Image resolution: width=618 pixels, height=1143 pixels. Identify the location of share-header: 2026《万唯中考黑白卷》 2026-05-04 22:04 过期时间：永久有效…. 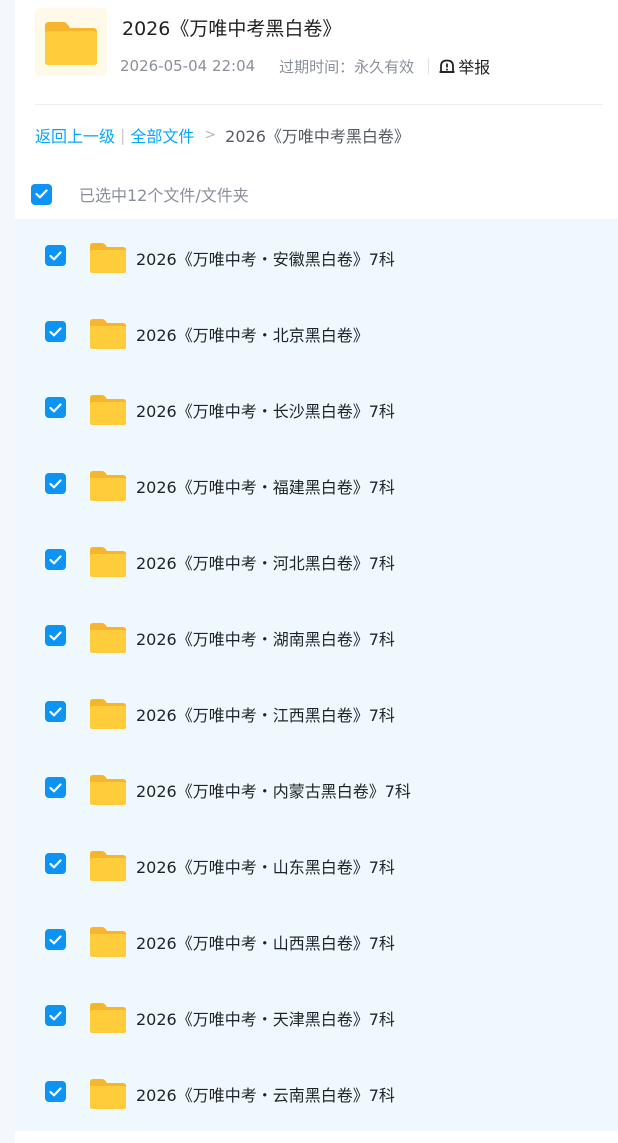
(319, 52).